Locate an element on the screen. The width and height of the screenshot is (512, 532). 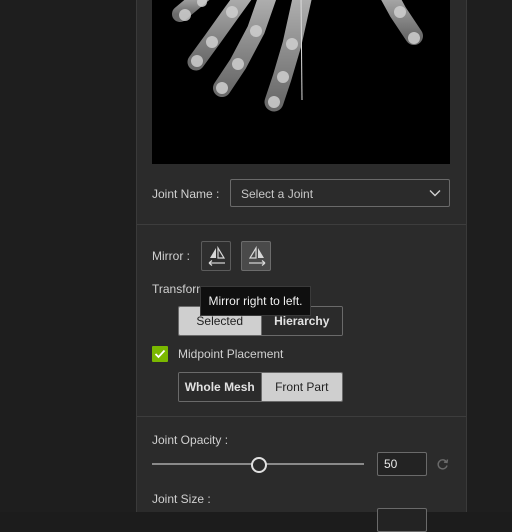
mirror-left-button is located at coordinates (216, 256).